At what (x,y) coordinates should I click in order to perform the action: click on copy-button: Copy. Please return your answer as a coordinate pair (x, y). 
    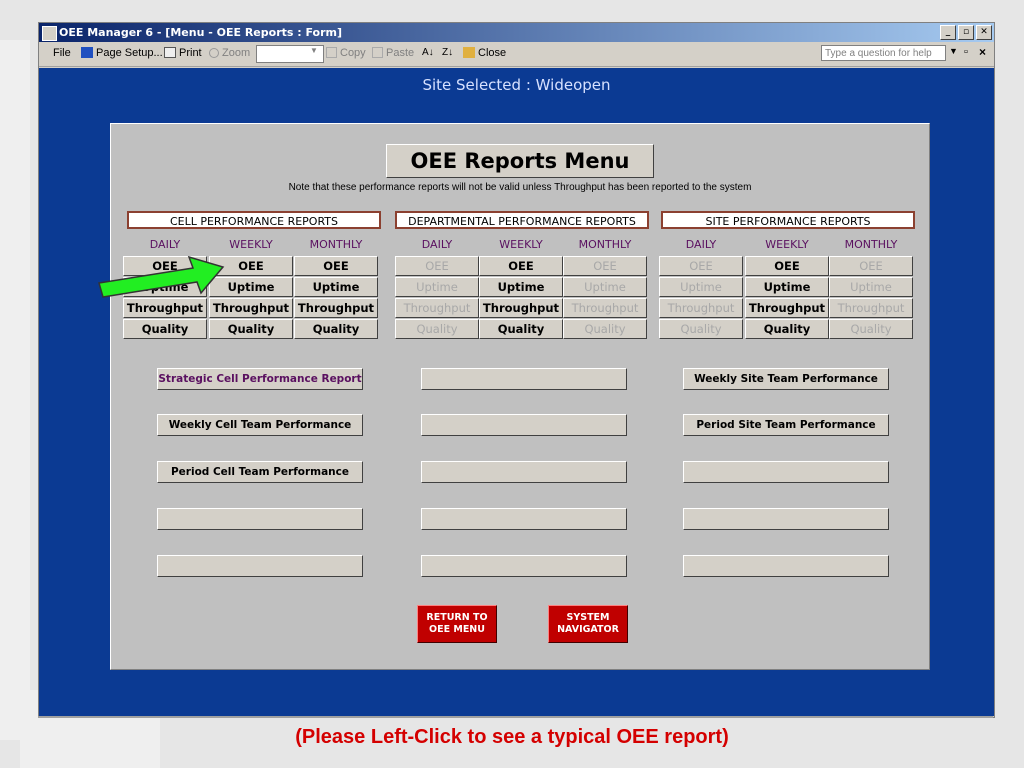
    Looking at the image, I should click on (346, 53).